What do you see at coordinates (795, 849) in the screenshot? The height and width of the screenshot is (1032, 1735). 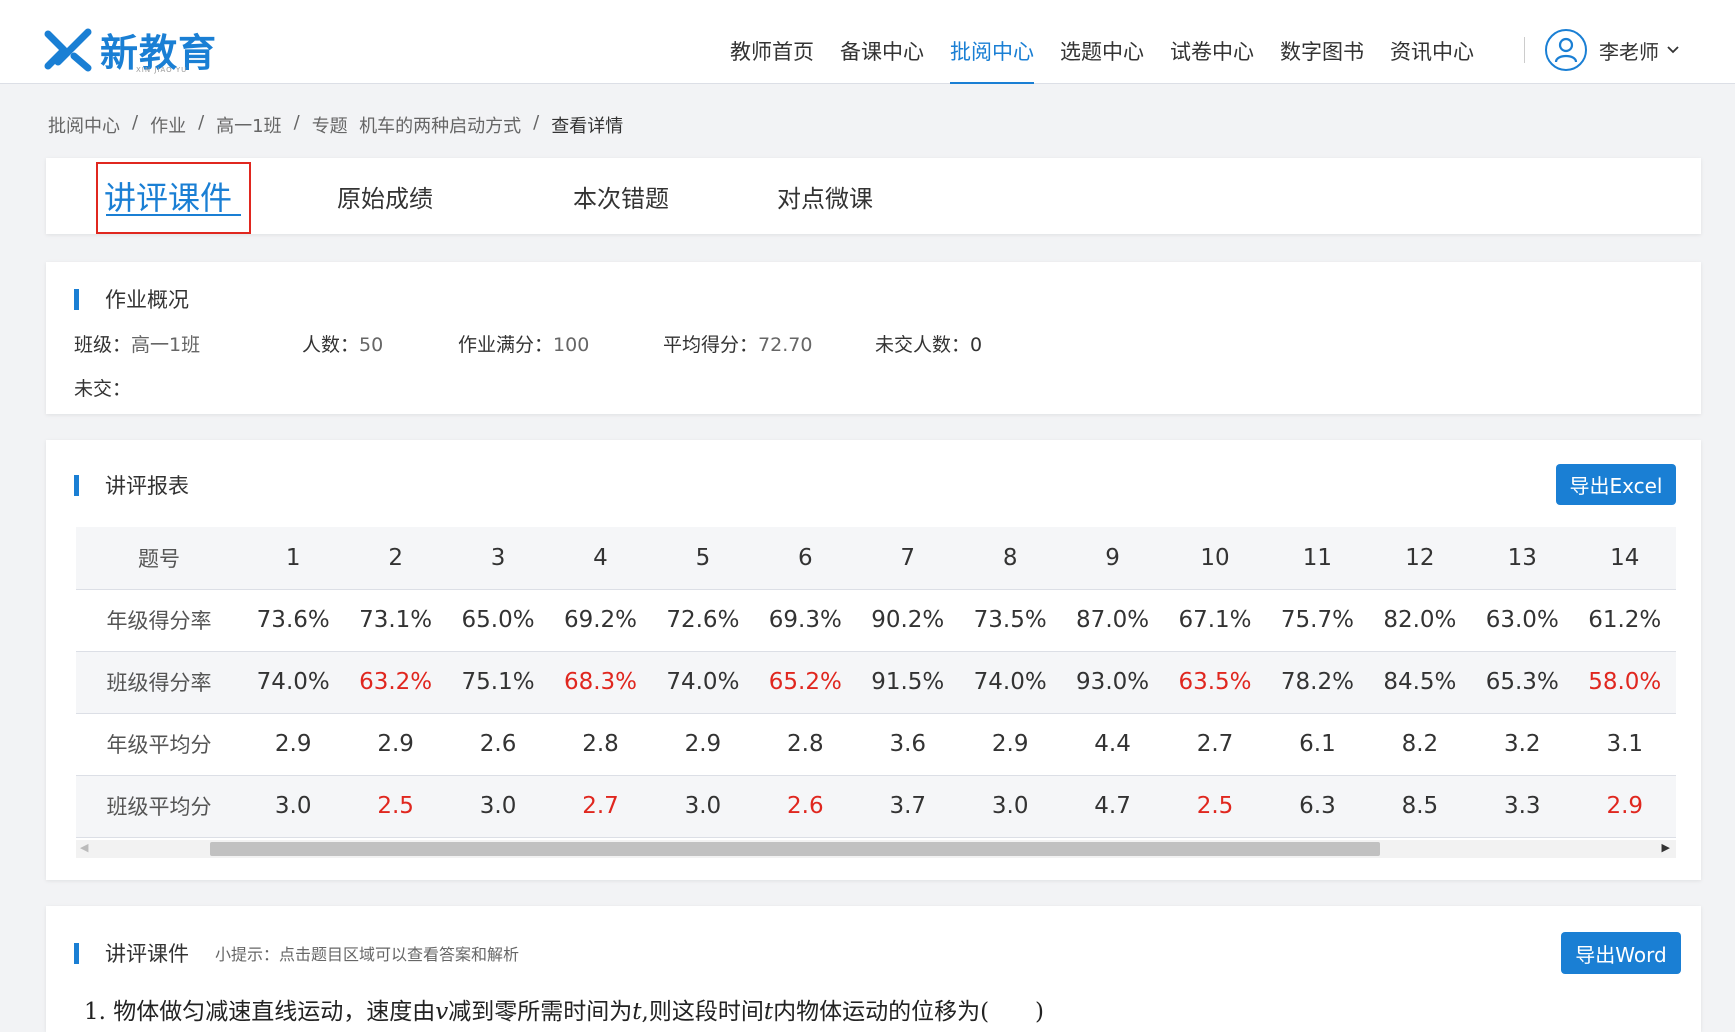 I see `scrollbar-thumb` at bounding box center [795, 849].